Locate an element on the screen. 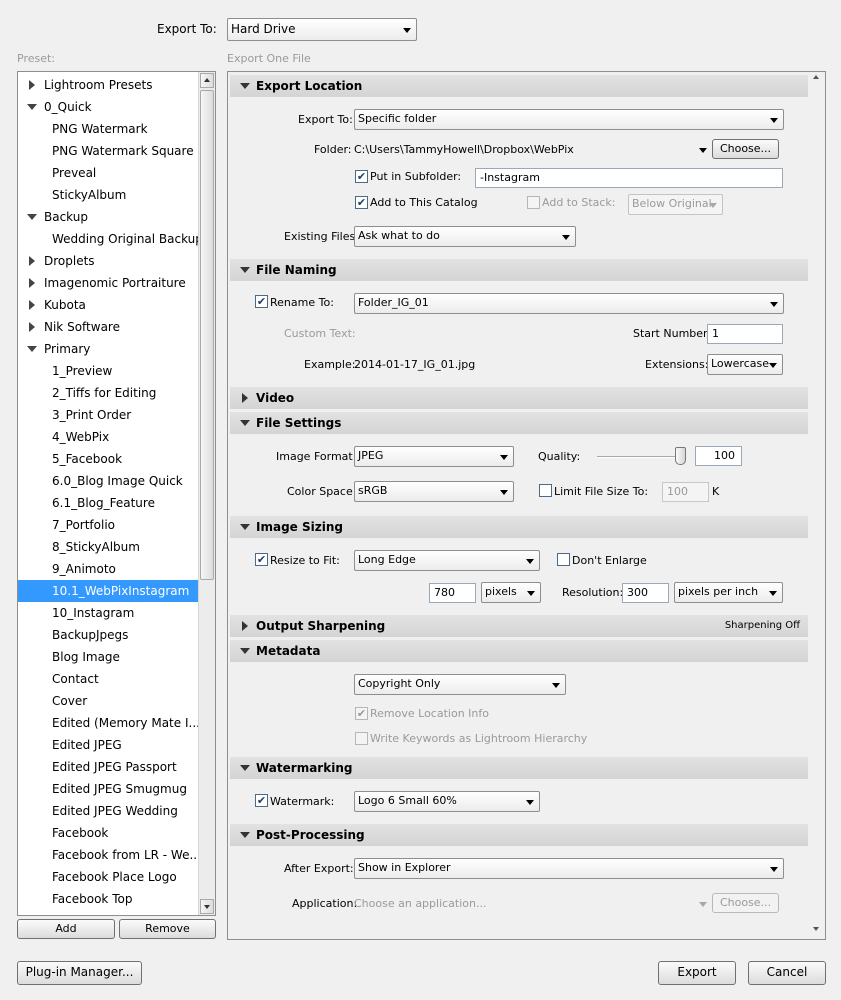  preset-item: PNG Watermark is located at coordinates (108, 129).